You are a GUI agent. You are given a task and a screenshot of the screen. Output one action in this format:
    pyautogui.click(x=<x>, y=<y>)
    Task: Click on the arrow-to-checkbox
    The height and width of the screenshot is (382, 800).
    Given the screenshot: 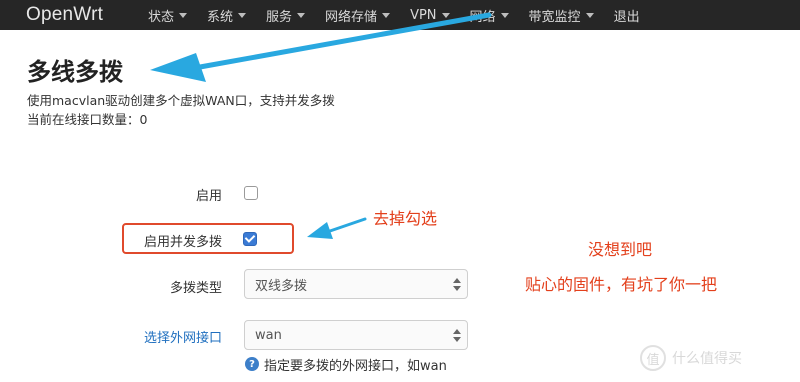 What is the action you would take?
    pyautogui.click(x=347, y=225)
    